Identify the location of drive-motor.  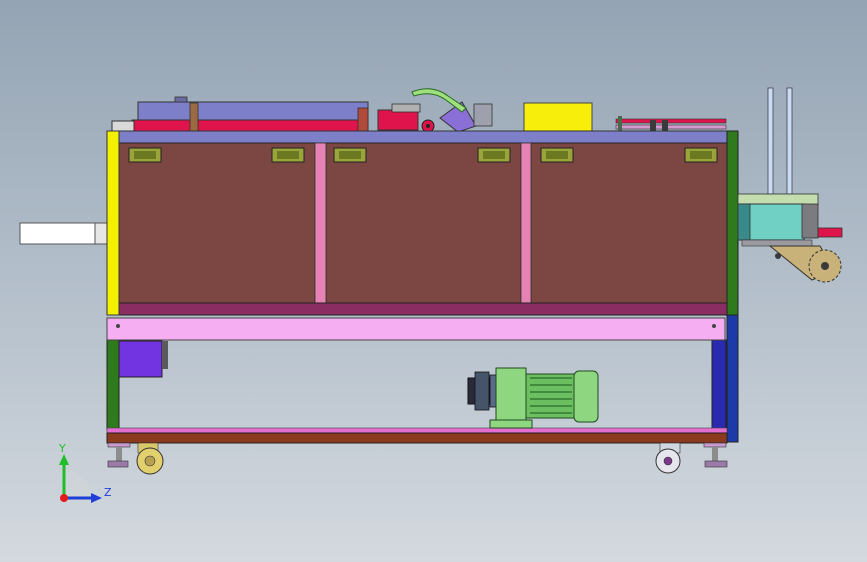
(533, 398).